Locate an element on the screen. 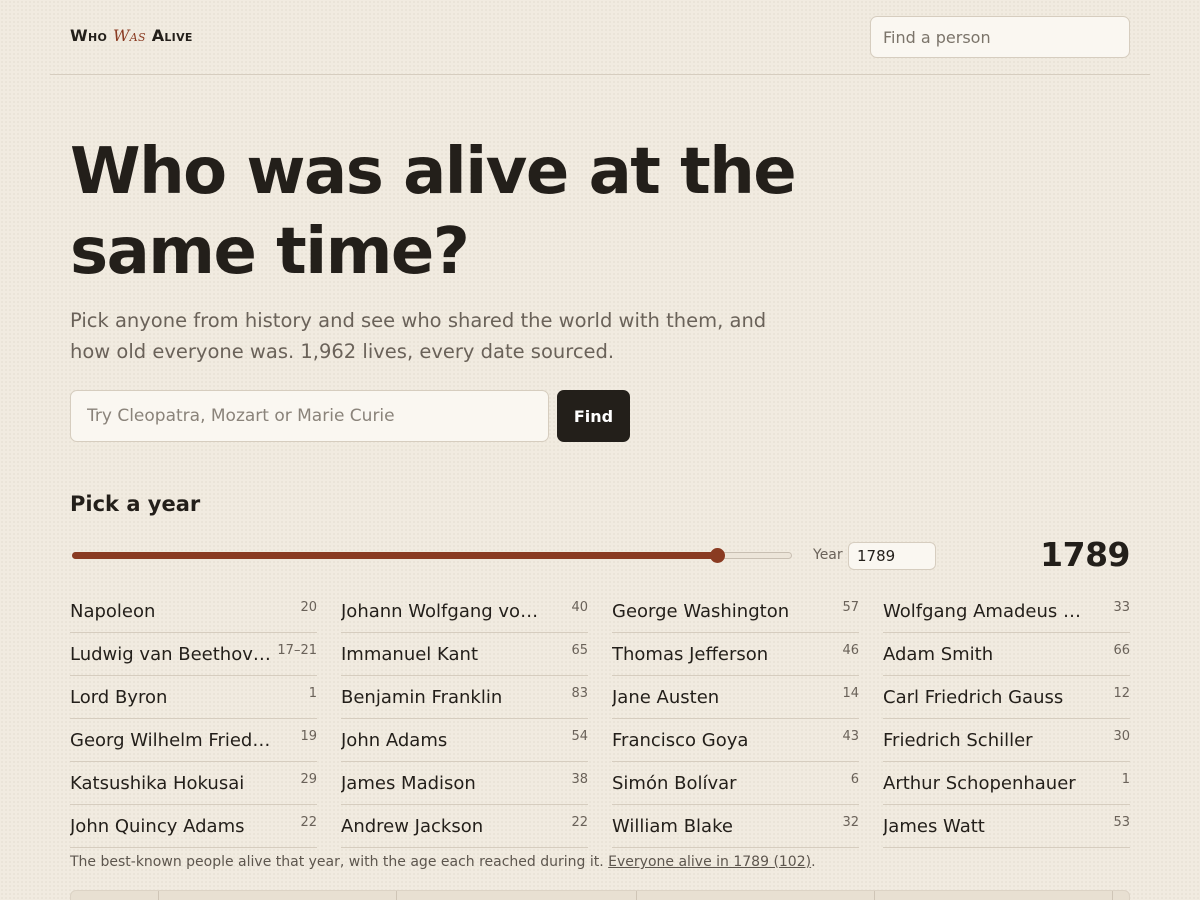  person-name: James Madison is located at coordinates (443, 783).